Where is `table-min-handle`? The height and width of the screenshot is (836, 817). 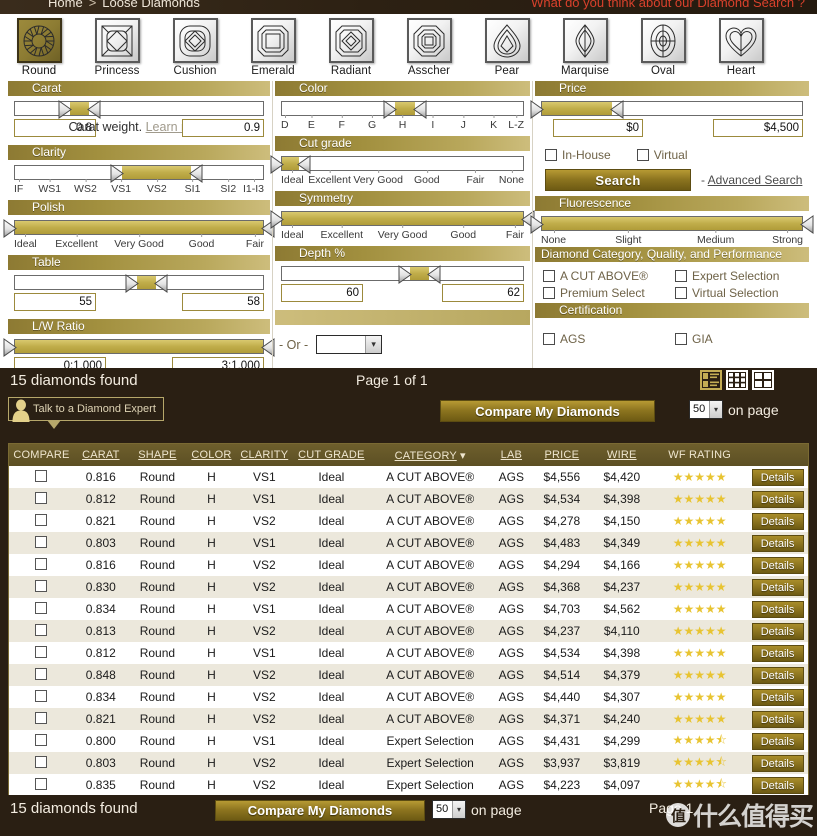
table-min-handle is located at coordinates (132, 283).